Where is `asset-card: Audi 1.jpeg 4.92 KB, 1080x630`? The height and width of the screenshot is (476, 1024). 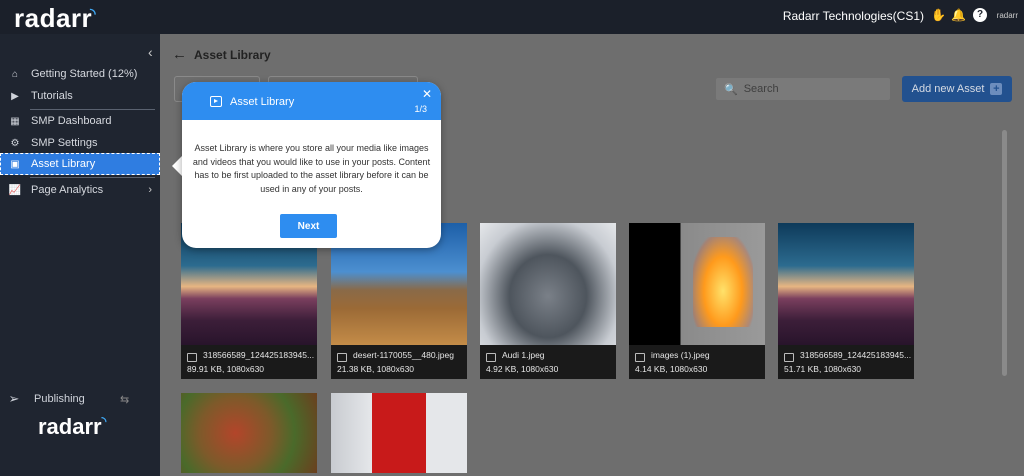 asset-card: Audi 1.jpeg 4.92 KB, 1080x630 is located at coordinates (548, 301).